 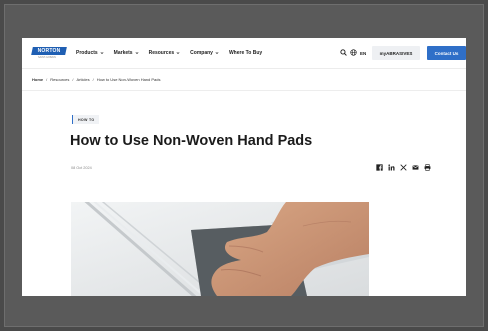 I want to click on logo-subtext: SAINT-GOBAIN, so click(x=47, y=57).